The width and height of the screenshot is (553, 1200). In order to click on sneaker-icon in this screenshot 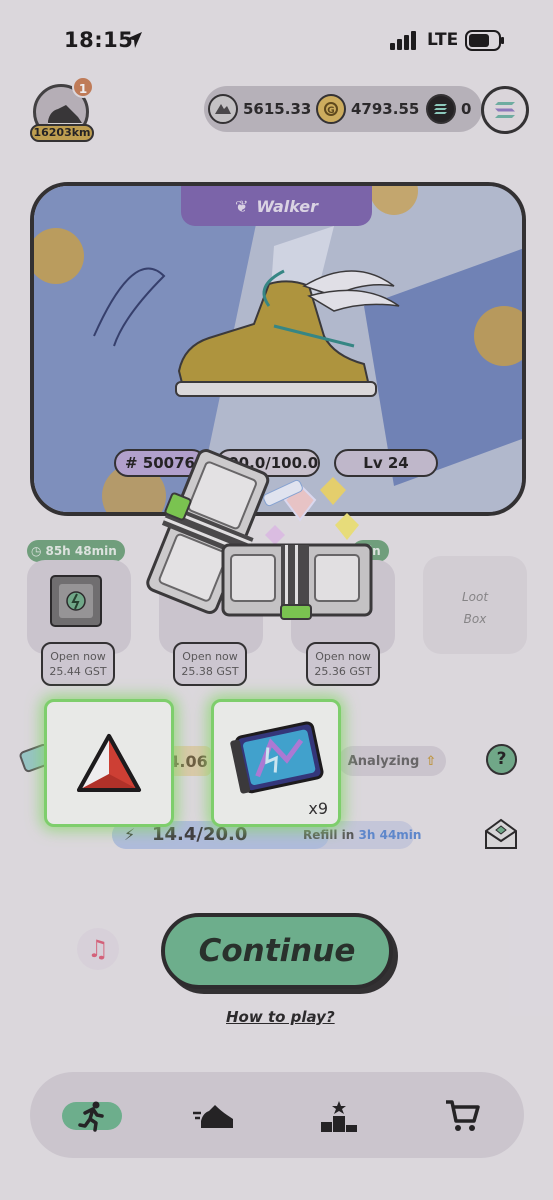, I will do `click(213, 1116)`.